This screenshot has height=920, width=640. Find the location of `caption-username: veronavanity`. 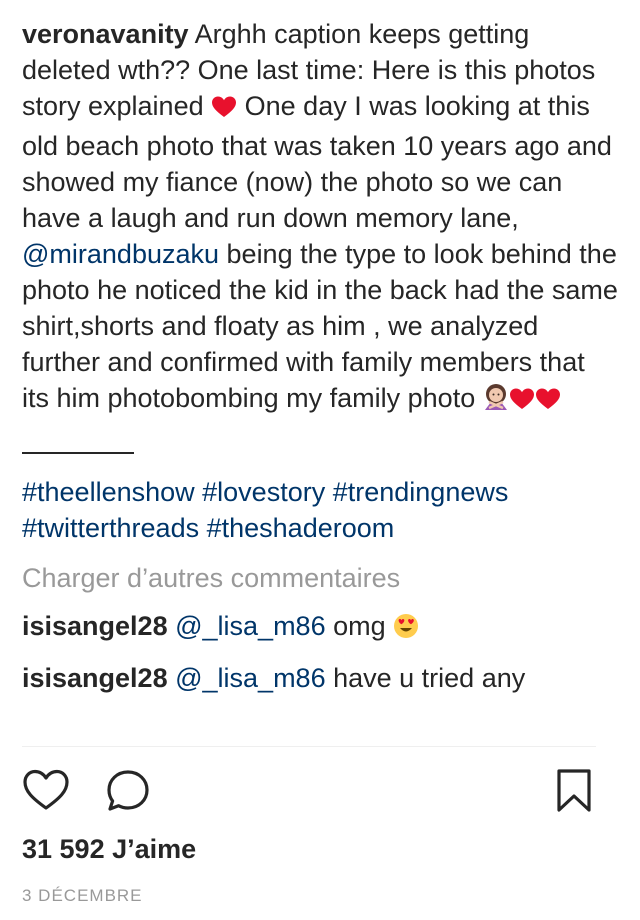

caption-username: veronavanity is located at coordinates (105, 34).